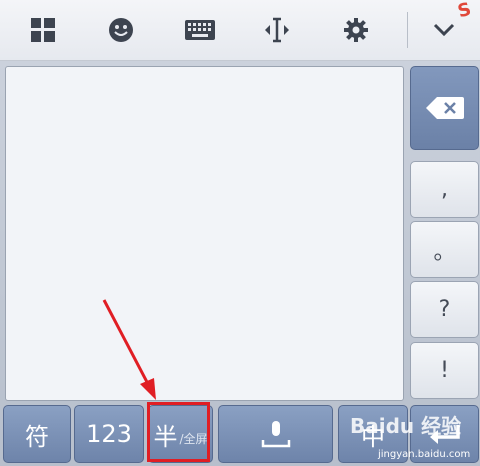 This screenshot has width=480, height=466. What do you see at coordinates (240, 30) in the screenshot?
I see `keyboard-toolbar: S` at bounding box center [240, 30].